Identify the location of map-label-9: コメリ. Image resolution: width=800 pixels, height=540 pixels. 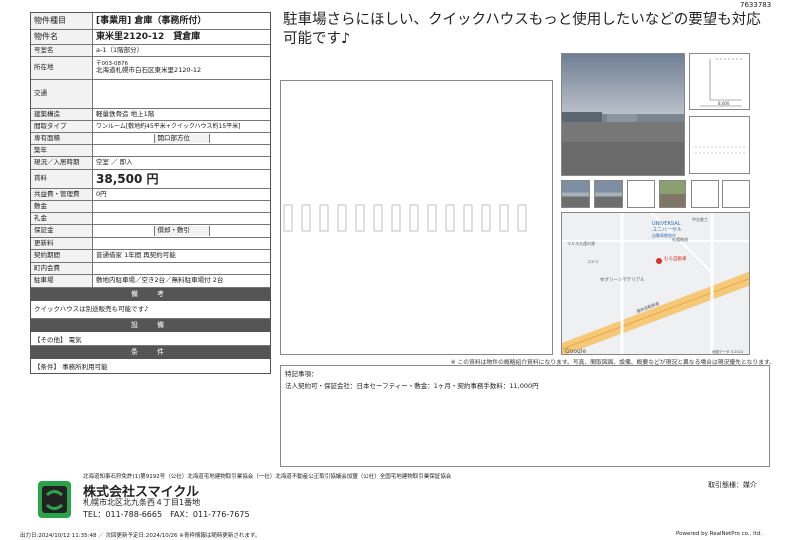
(593, 261).